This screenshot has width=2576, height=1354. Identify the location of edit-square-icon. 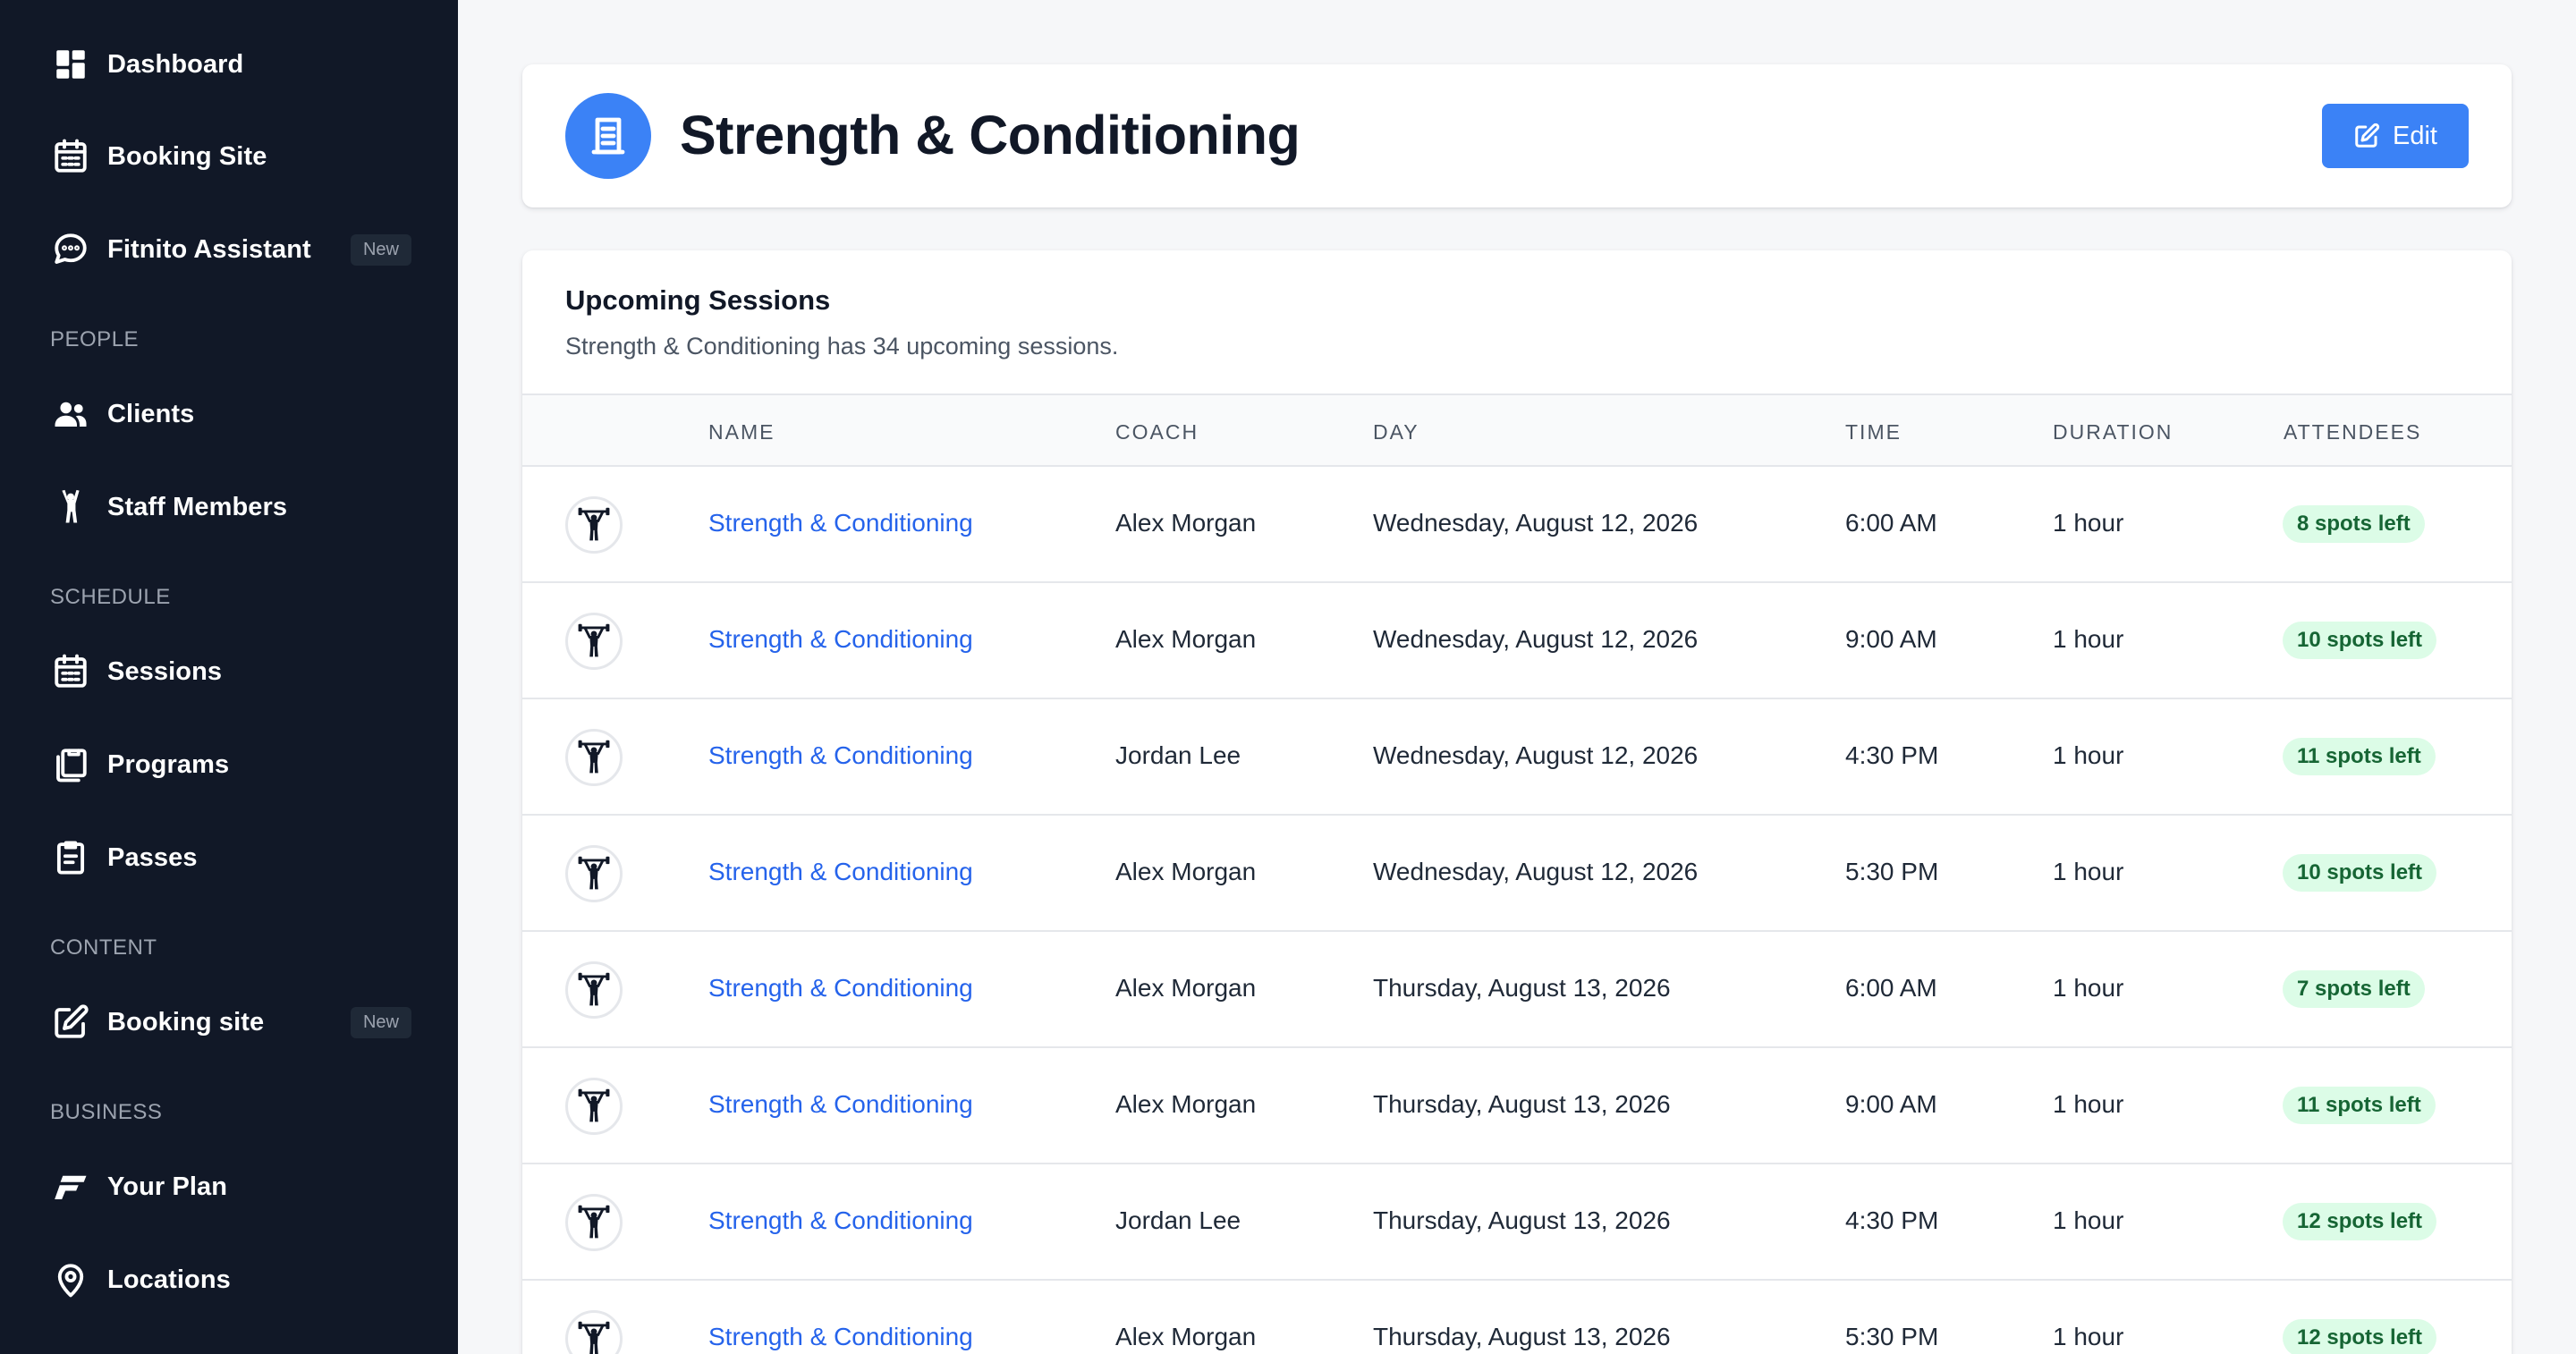
(70, 1022).